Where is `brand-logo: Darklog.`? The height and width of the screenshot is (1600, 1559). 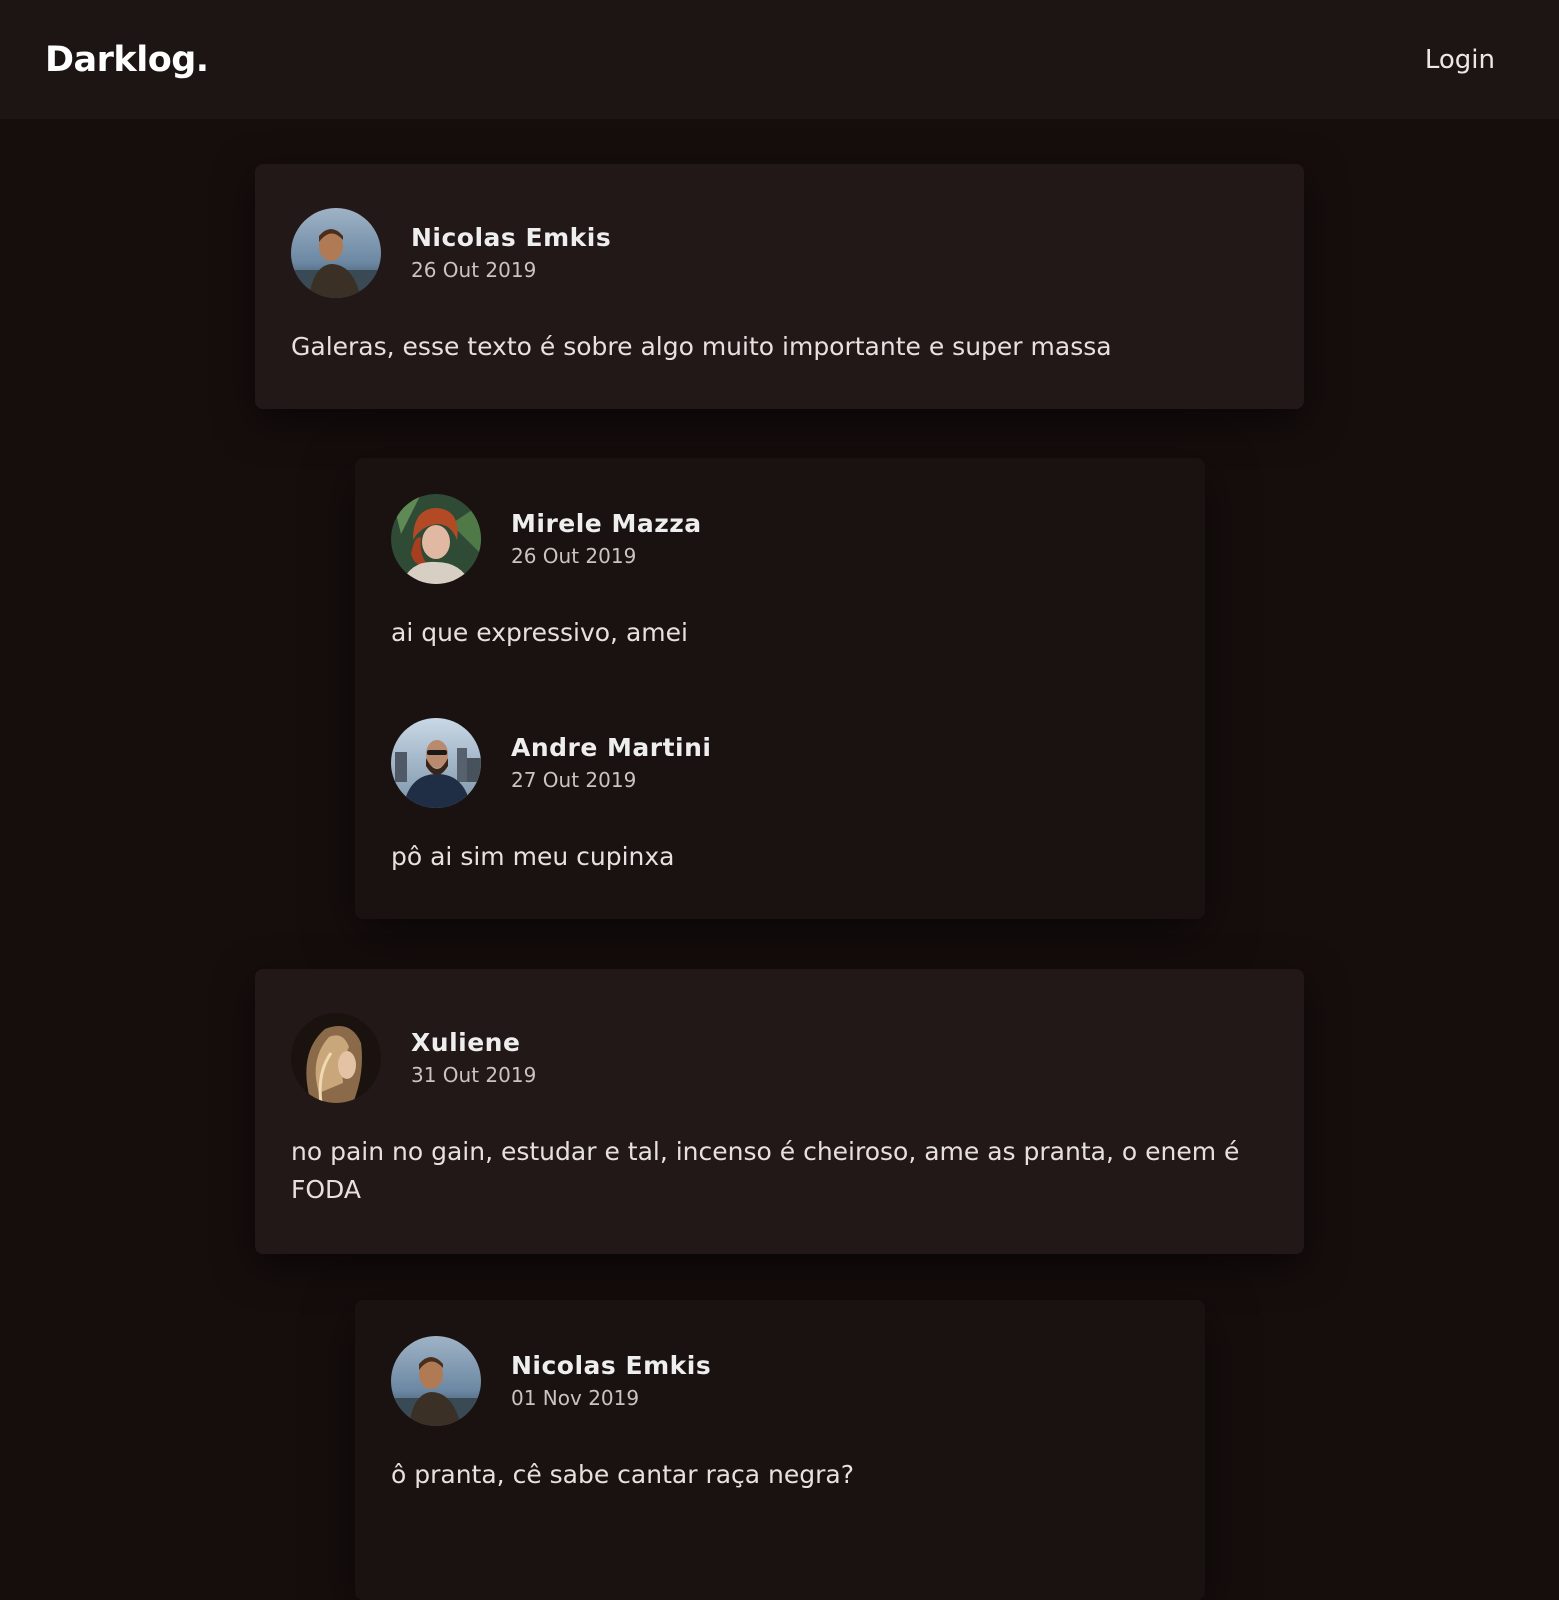
brand-logo: Darklog. is located at coordinates (127, 60).